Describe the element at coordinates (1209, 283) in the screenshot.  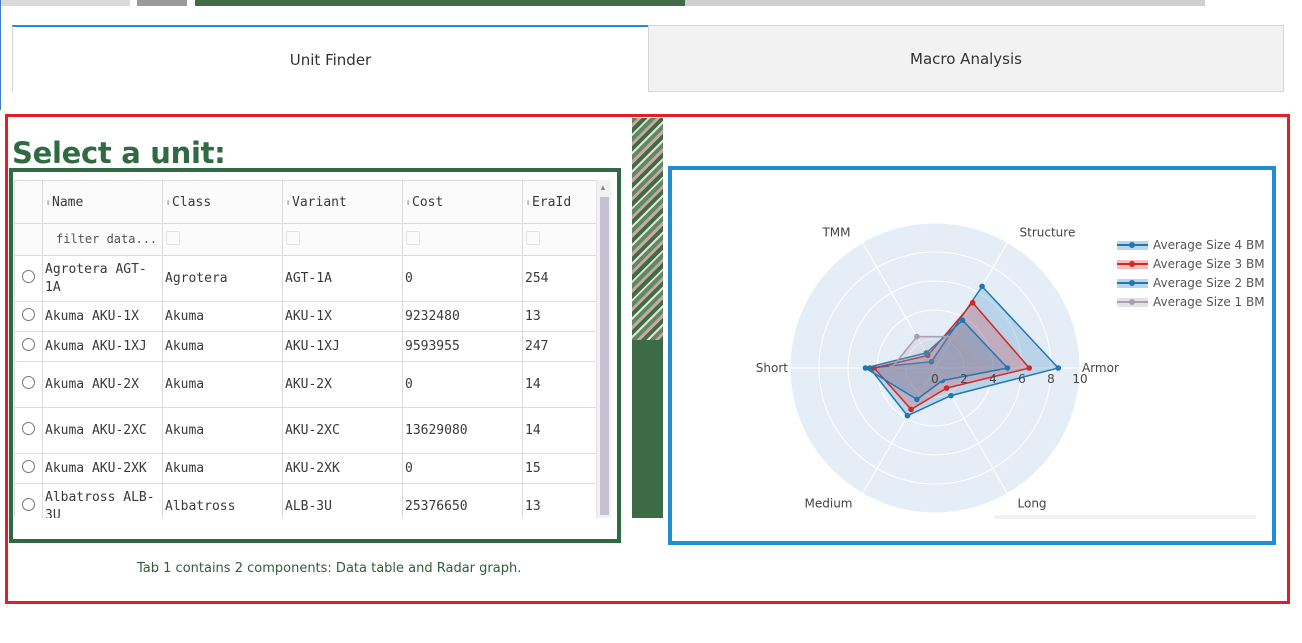
I see `legend-item-label: Average Size 2 BM` at that location.